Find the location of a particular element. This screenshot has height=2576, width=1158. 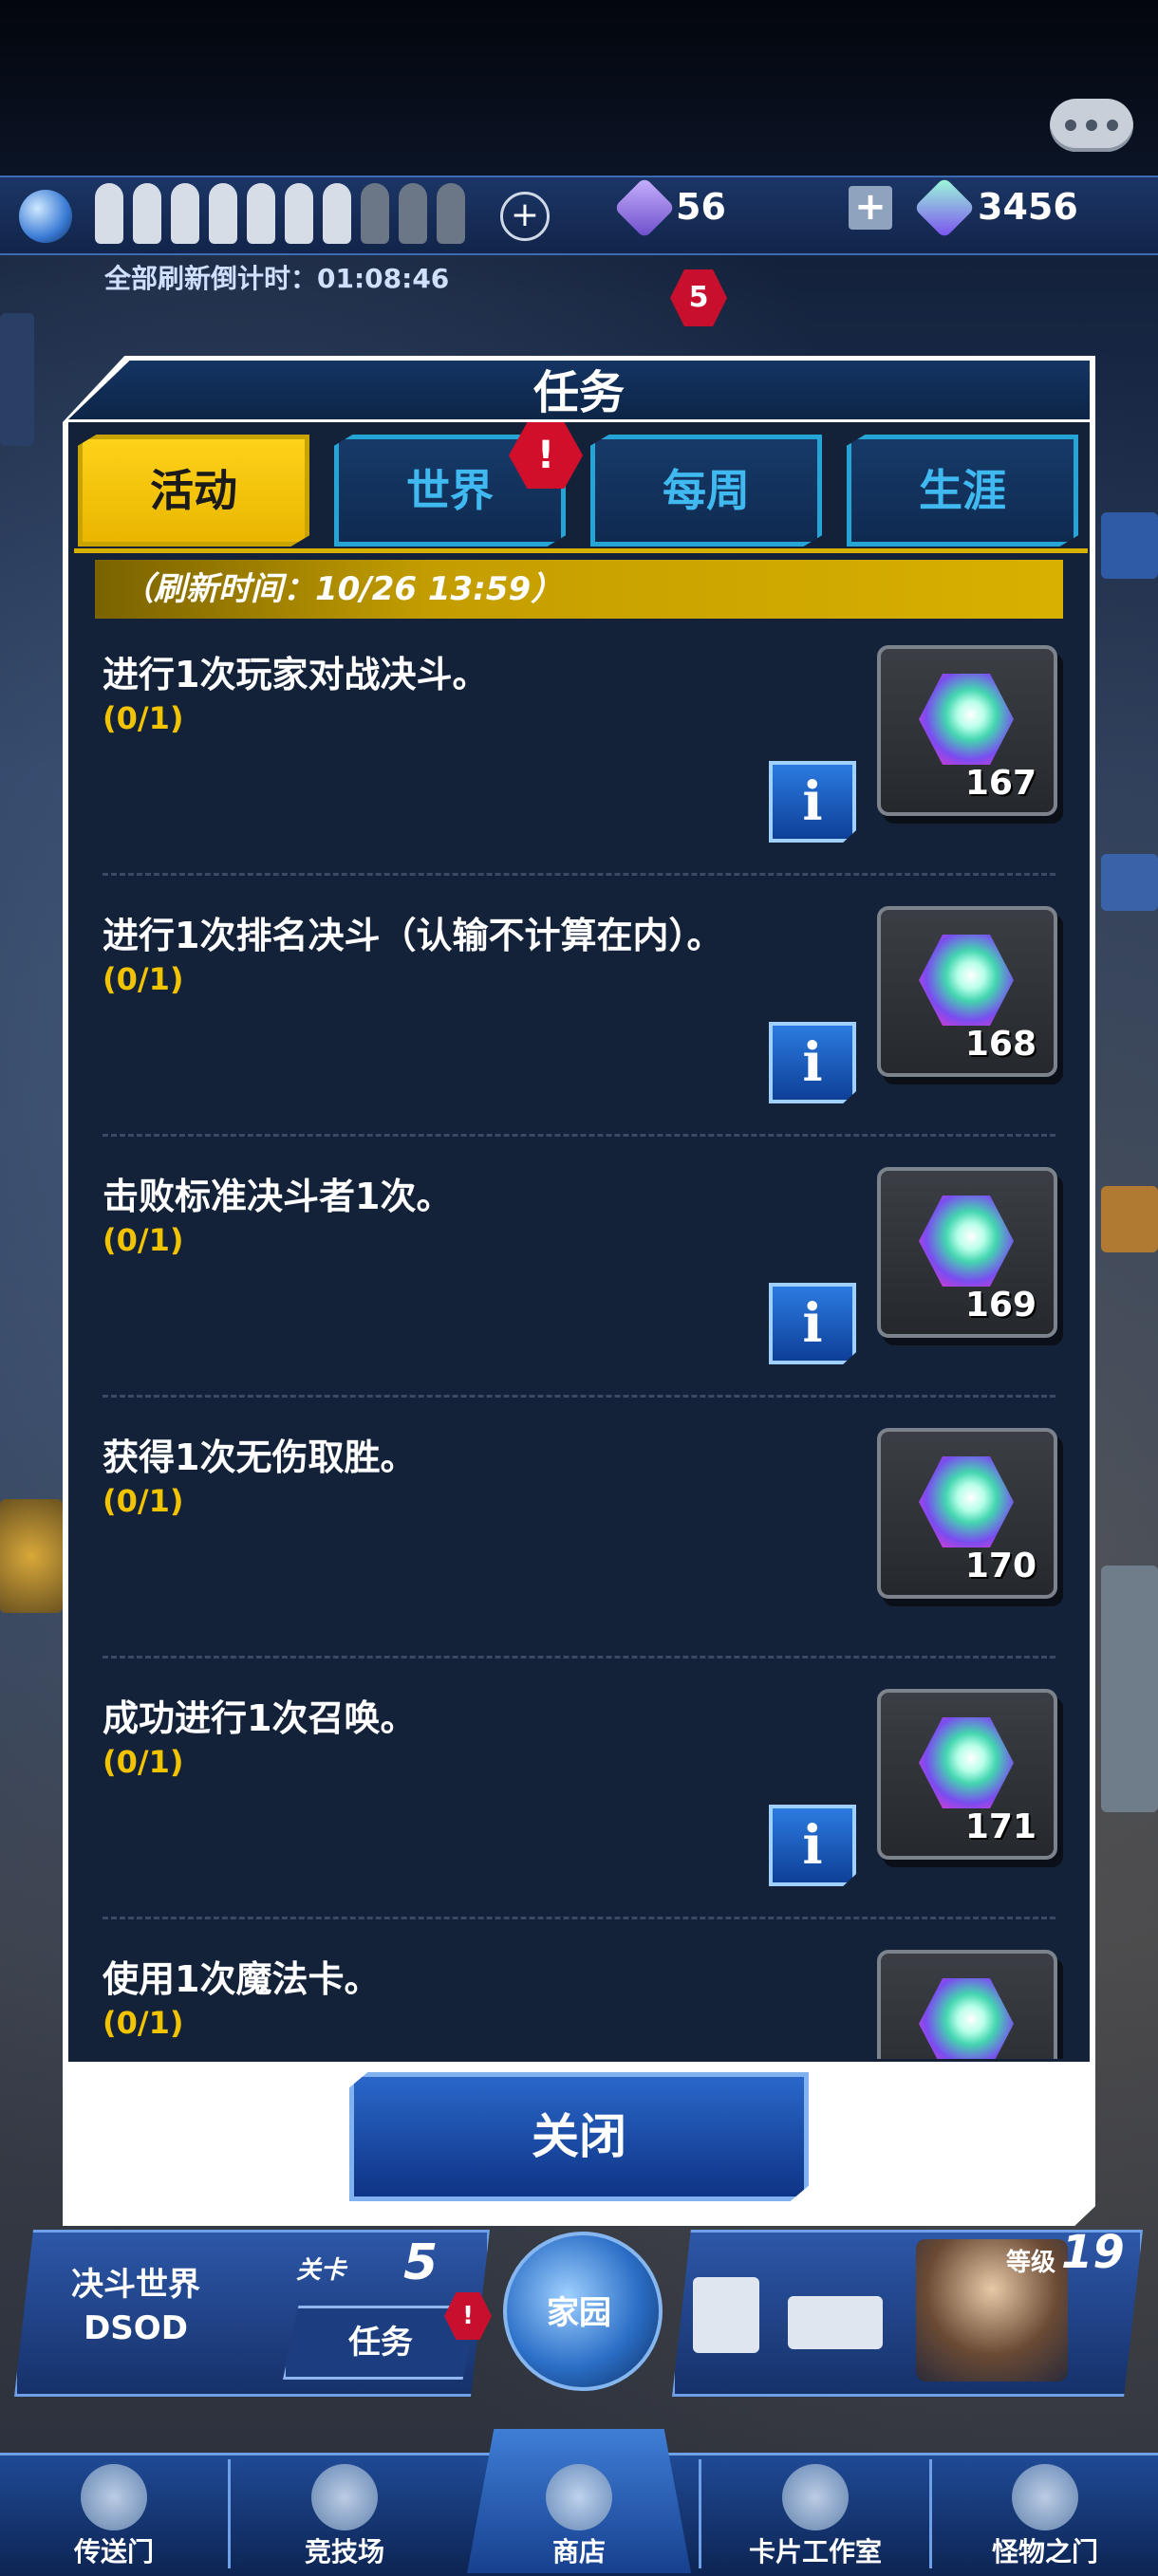

cart-icon is located at coordinates (579, 2497).